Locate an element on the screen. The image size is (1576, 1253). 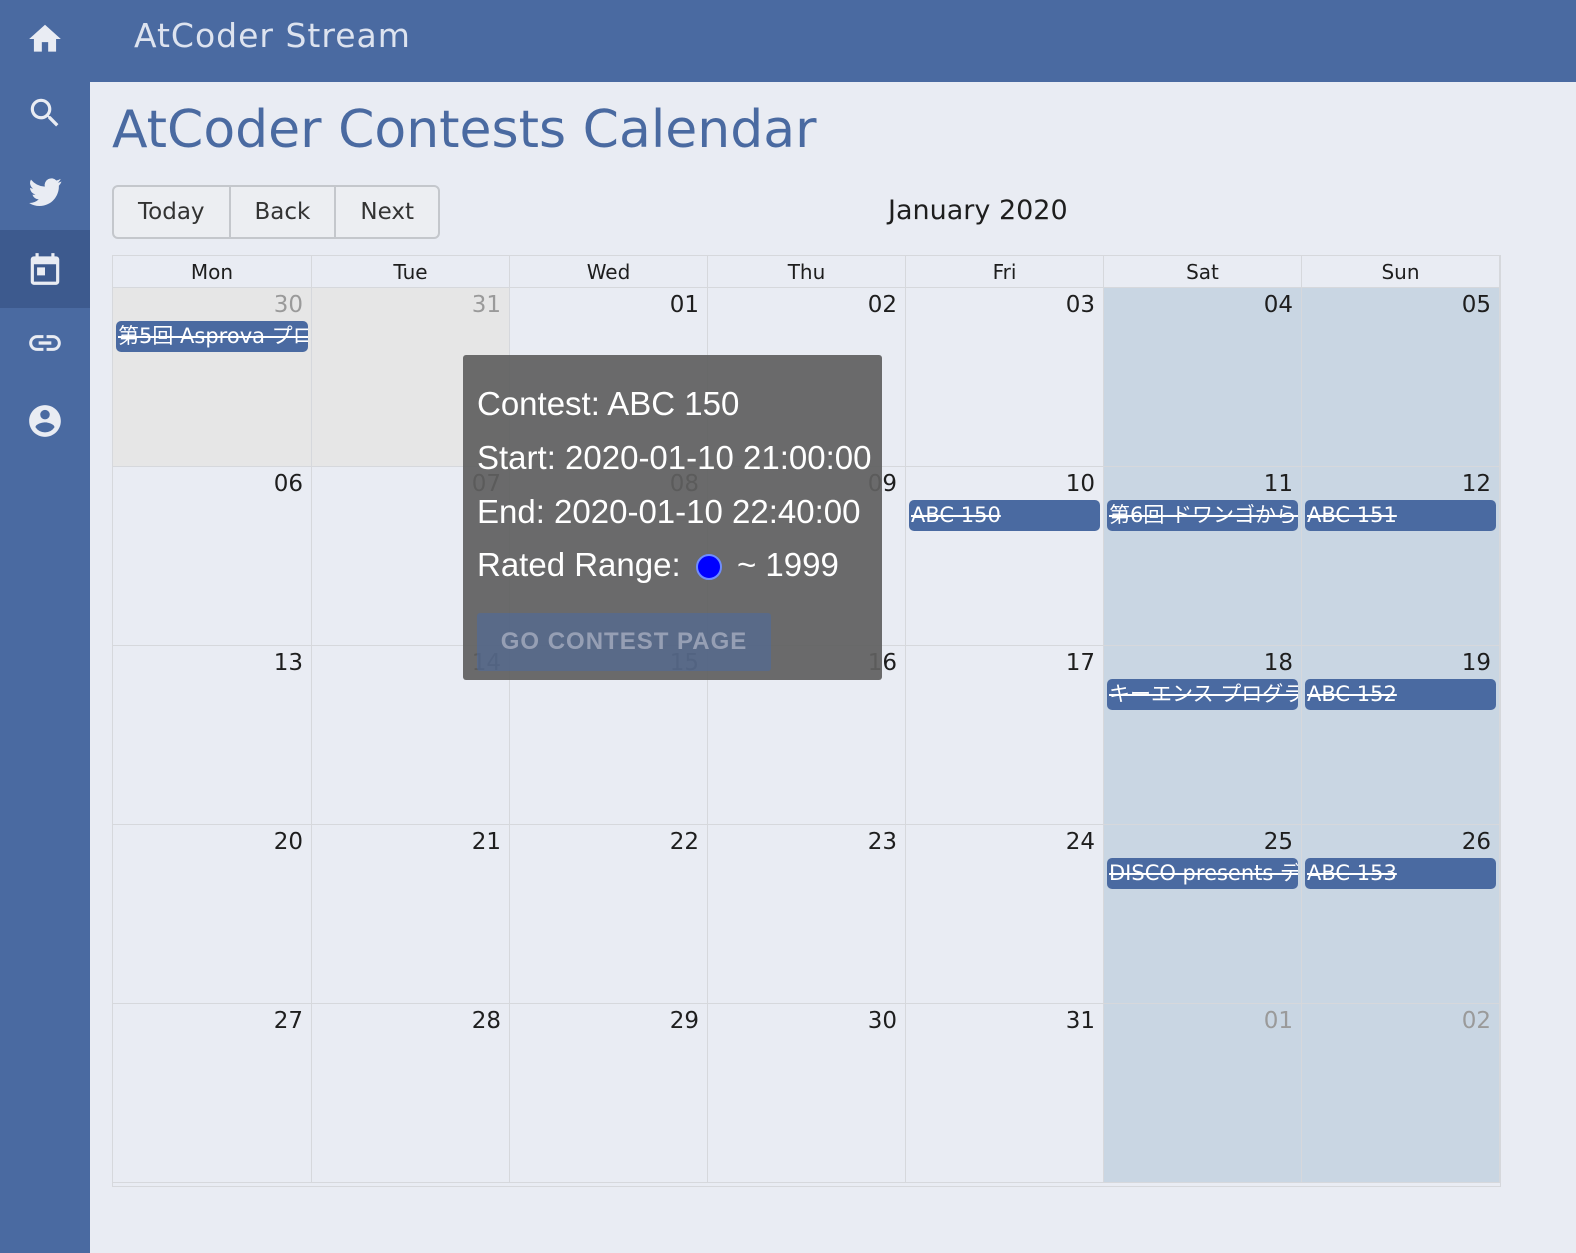
day-cell: 26 ABC 153 is located at coordinates (1401, 914).